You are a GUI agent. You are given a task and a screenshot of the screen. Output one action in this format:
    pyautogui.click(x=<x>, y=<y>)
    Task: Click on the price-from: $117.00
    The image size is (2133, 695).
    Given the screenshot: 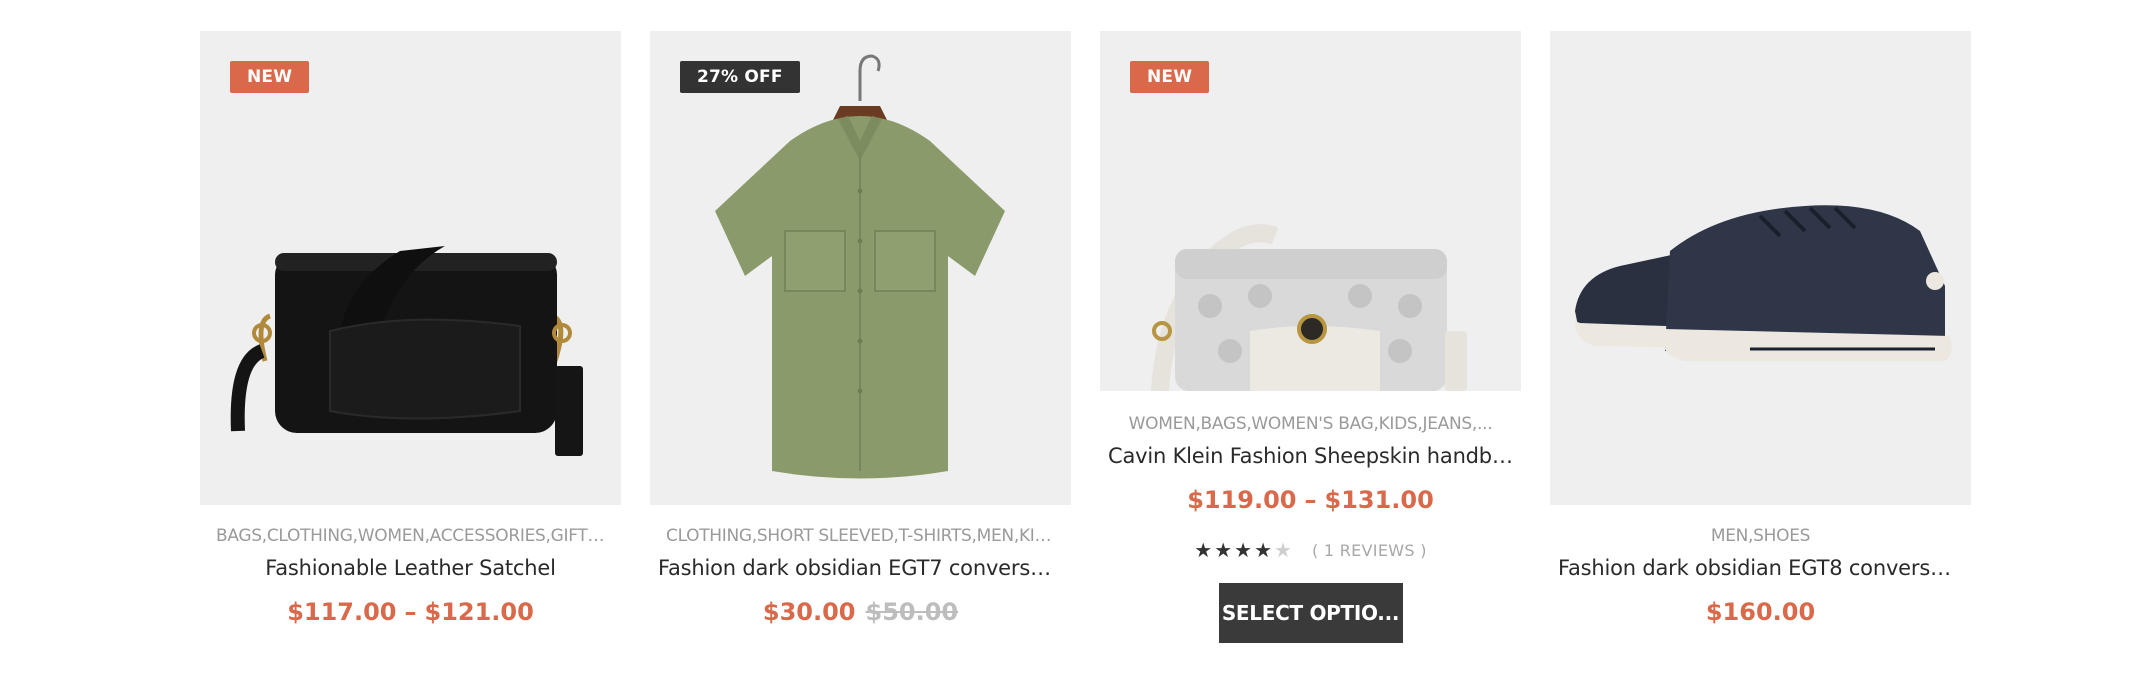 What is the action you would take?
    pyautogui.click(x=342, y=612)
    